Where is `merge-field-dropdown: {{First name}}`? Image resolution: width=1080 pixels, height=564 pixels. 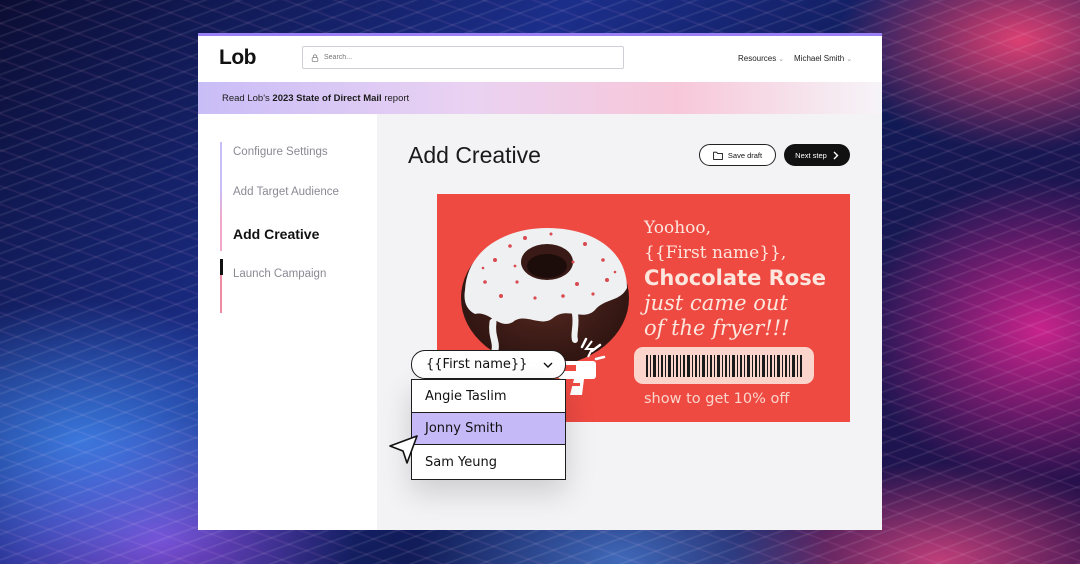
merge-field-dropdown: {{First name}} is located at coordinates (488, 364).